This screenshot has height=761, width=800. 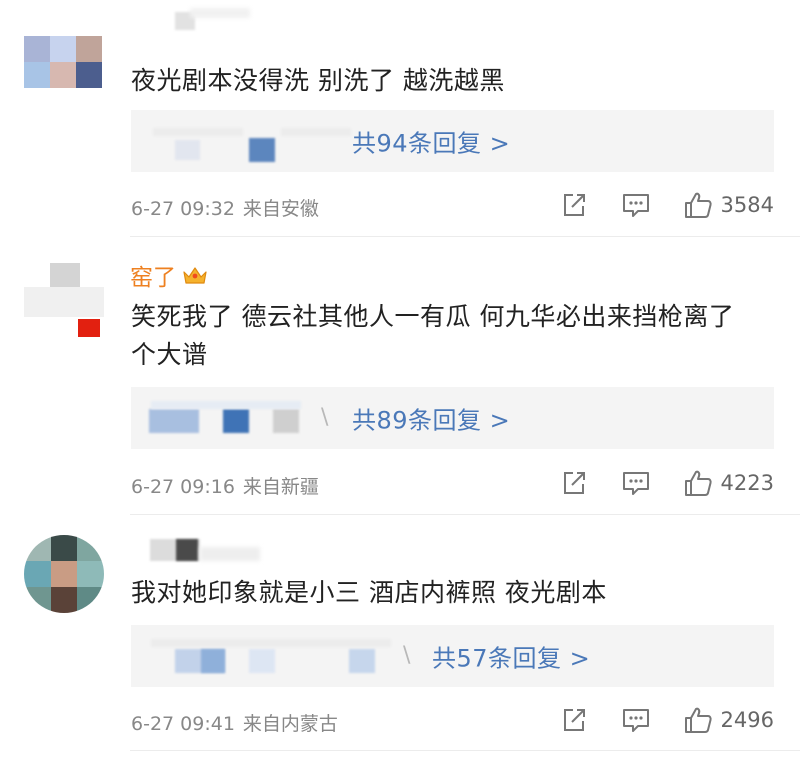 I want to click on like-count: 2496, so click(x=747, y=720).